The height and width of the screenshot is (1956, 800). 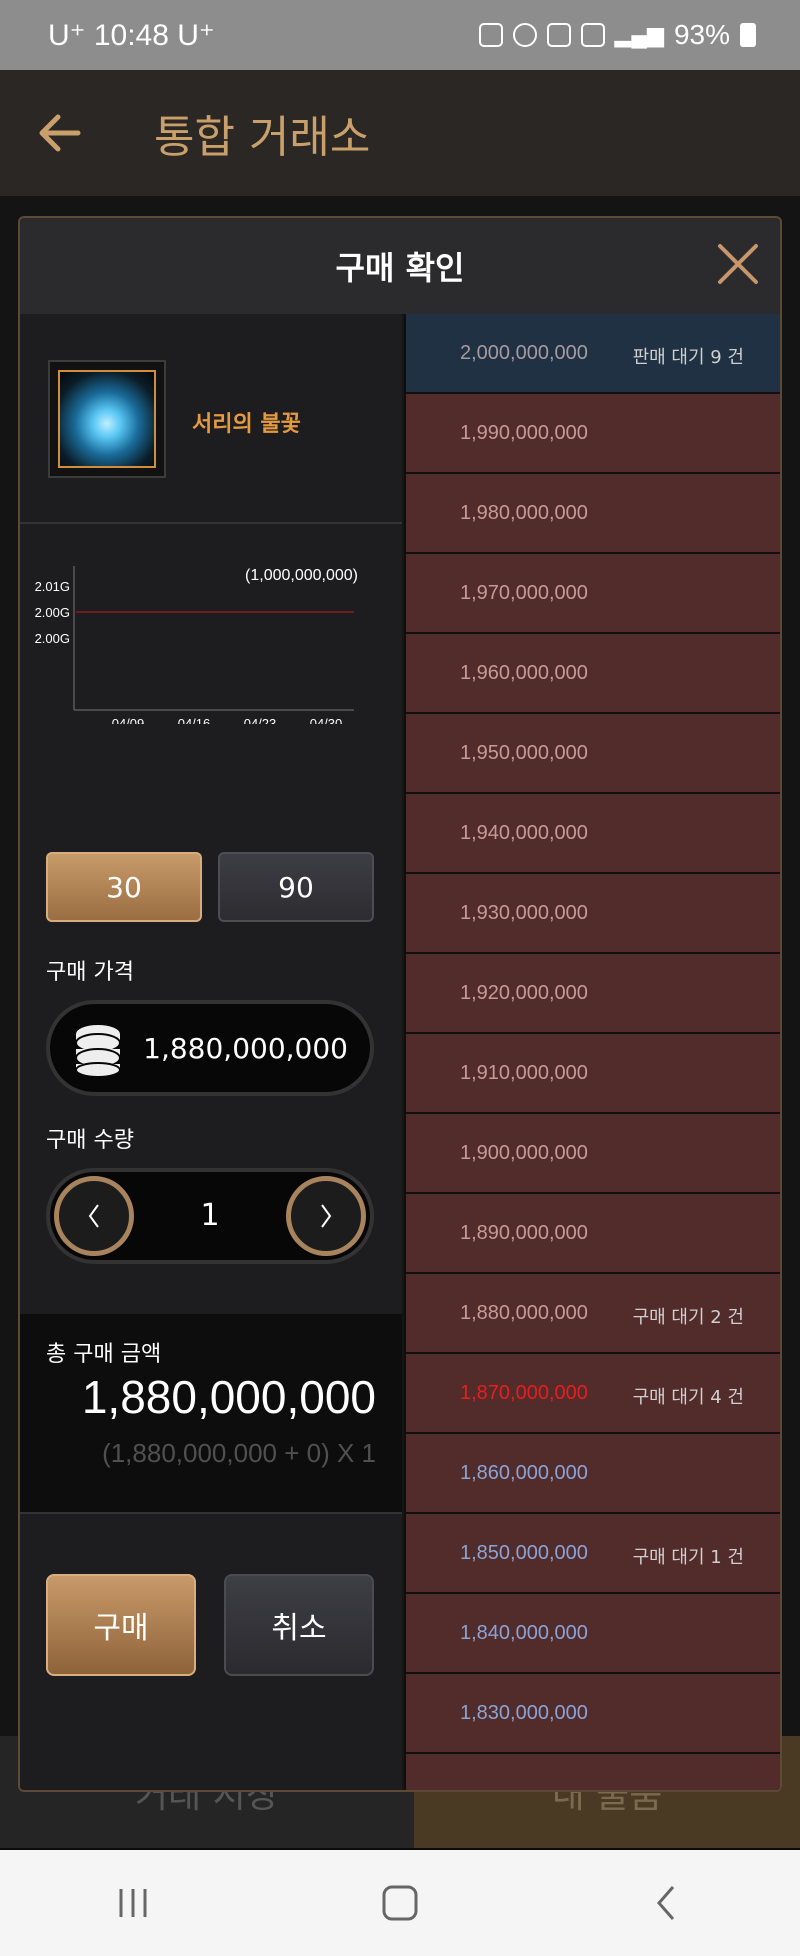 I want to click on price-row-value: 1,880,000,000, so click(x=524, y=1313).